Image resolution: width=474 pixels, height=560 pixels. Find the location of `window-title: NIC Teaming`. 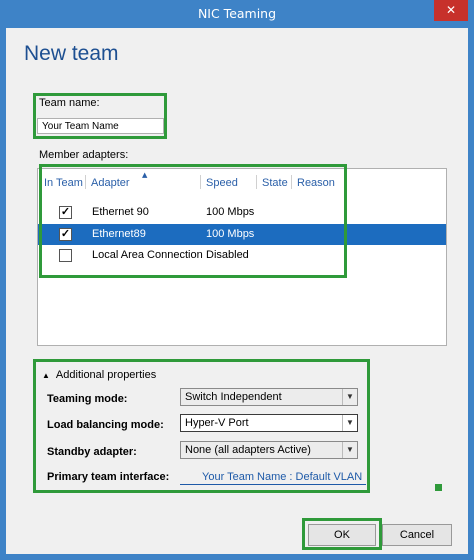

window-title: NIC Teaming is located at coordinates (237, 13).